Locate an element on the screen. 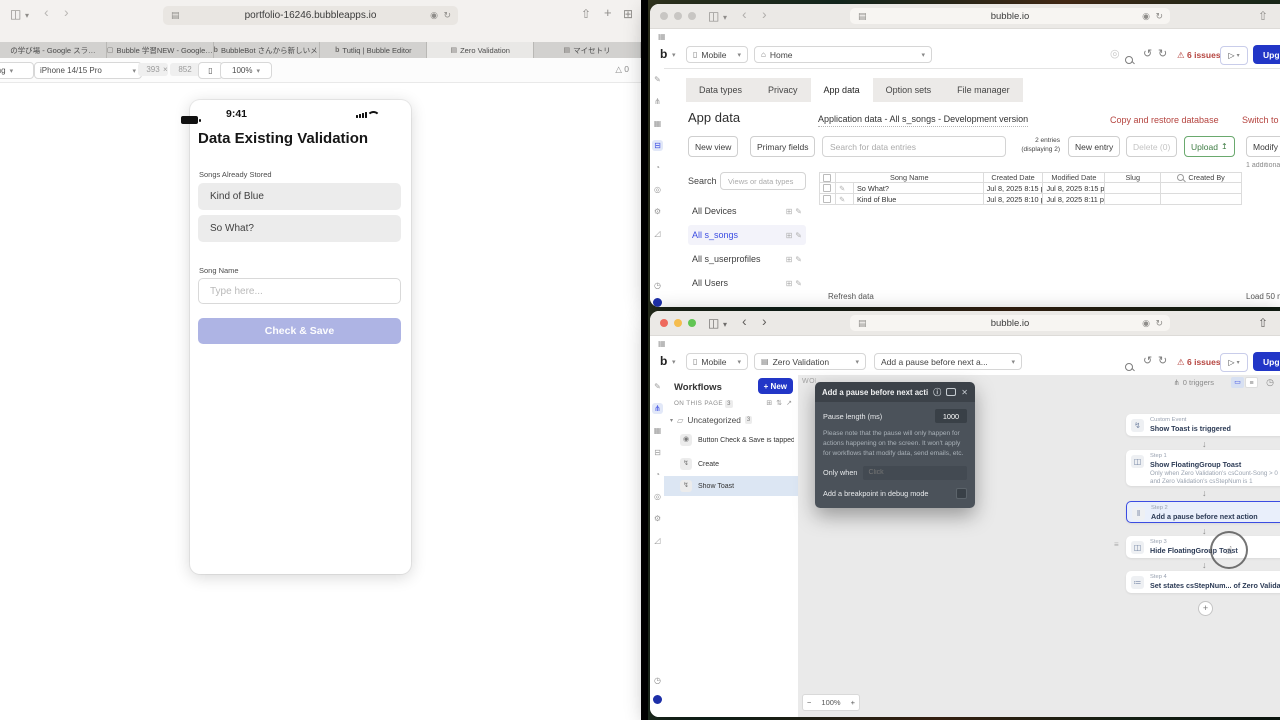 The image size is (1280, 720). issues-indicator: △ 0 is located at coordinates (622, 69).